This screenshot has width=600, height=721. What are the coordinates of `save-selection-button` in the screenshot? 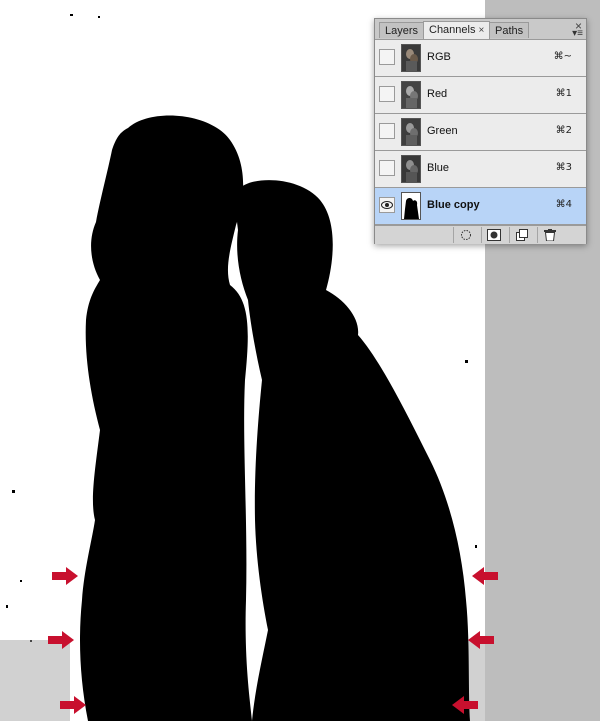 It's located at (493, 235).